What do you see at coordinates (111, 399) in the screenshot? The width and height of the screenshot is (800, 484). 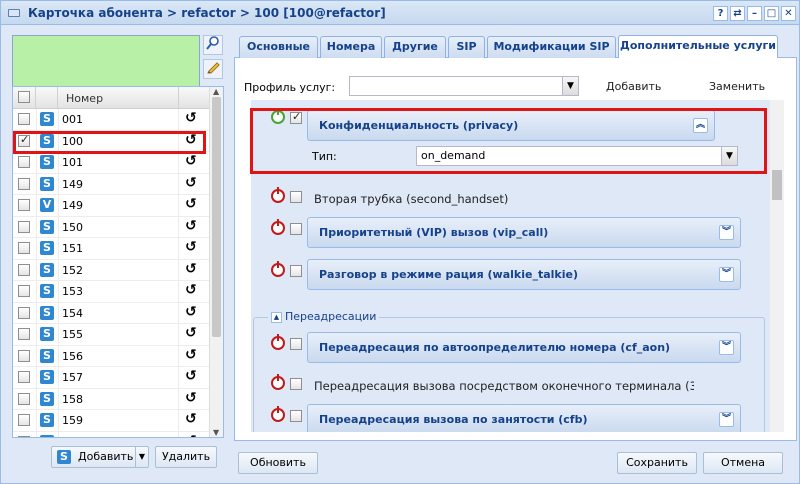 I see `table-row: S 158 ↺` at bounding box center [111, 399].